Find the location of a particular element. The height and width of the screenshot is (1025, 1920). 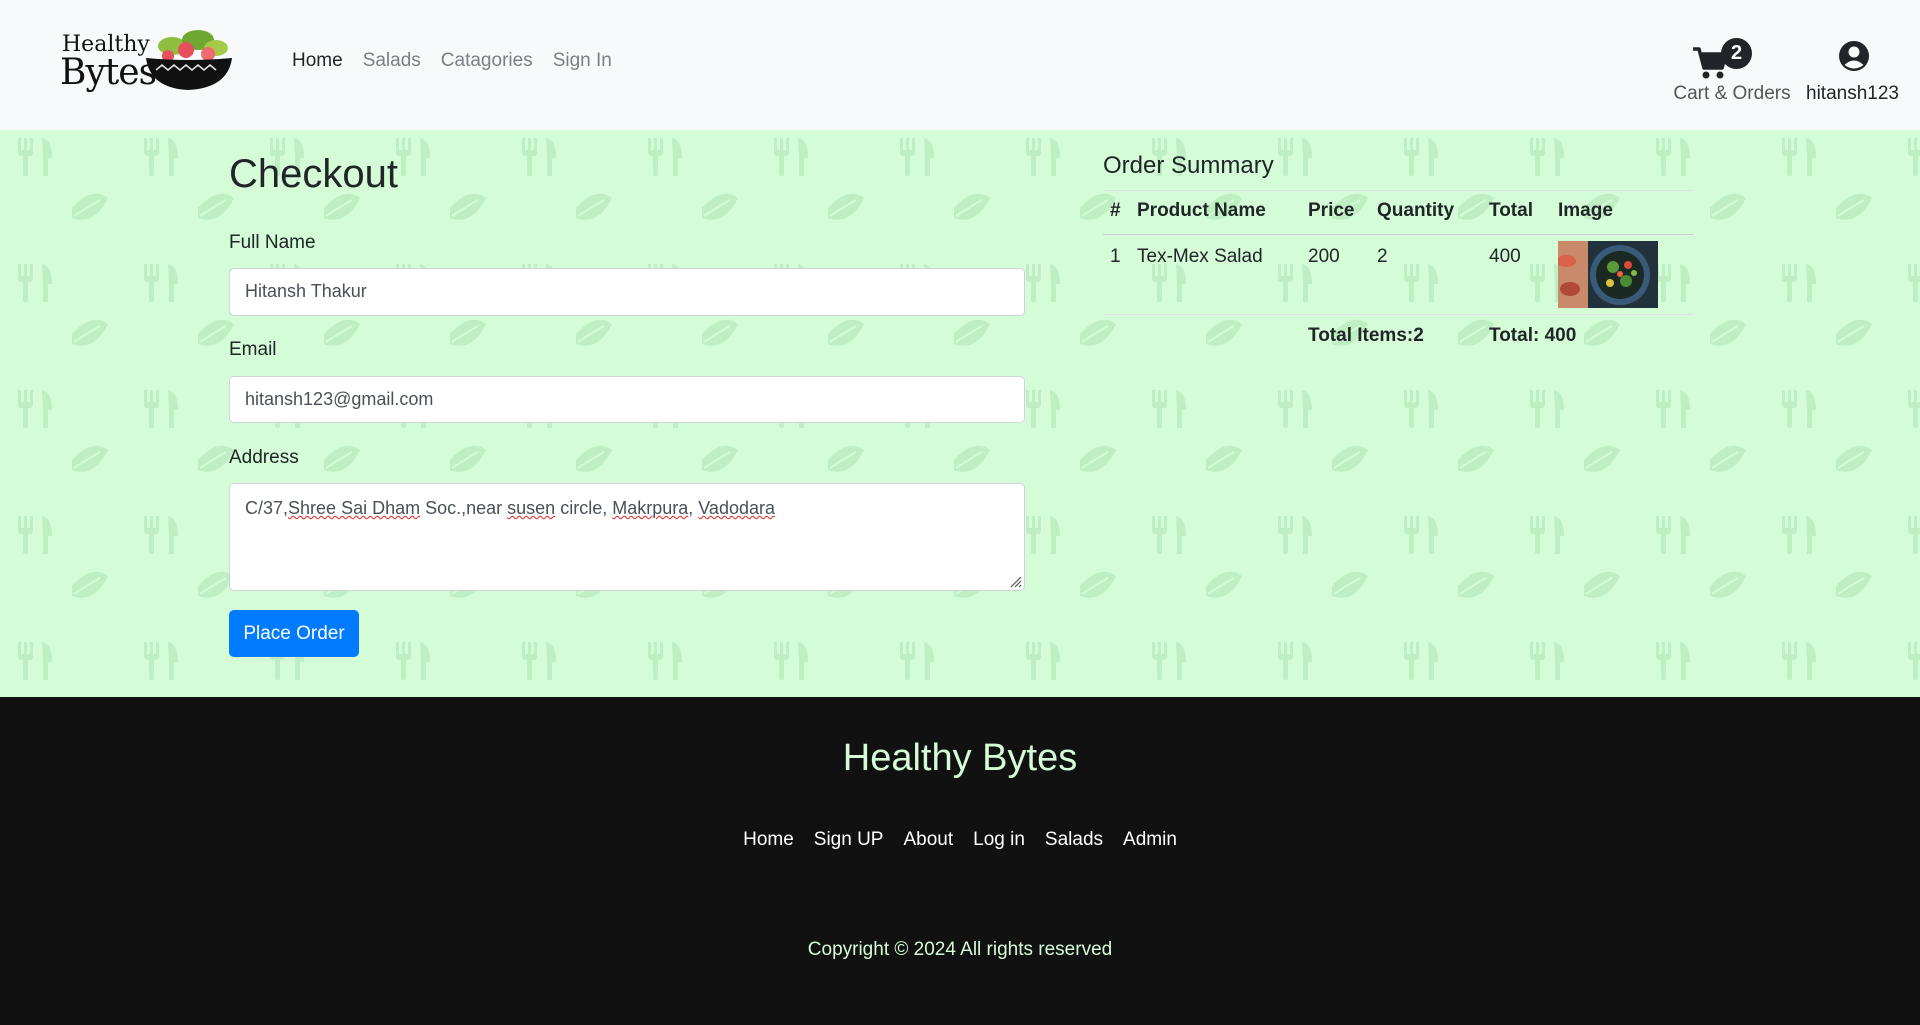

address-text-part: C/37, is located at coordinates (267, 508).